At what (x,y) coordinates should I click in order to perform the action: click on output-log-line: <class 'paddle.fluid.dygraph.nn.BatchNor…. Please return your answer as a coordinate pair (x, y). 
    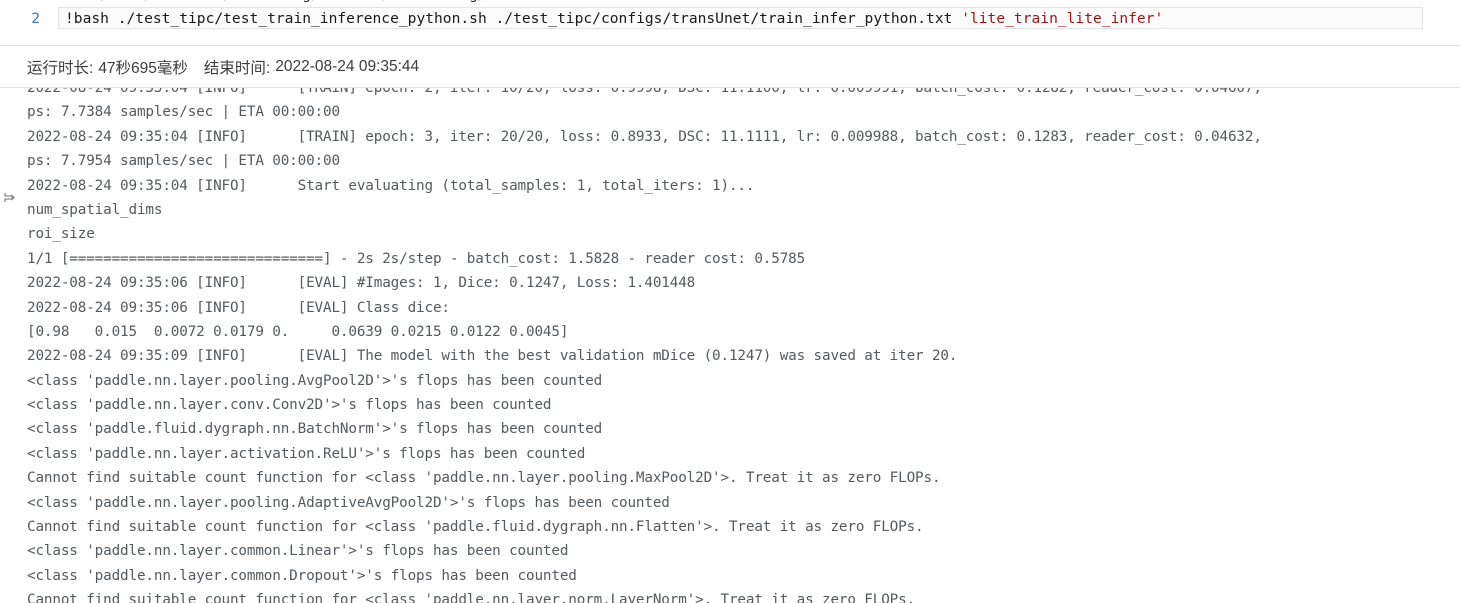
    Looking at the image, I should click on (315, 429).